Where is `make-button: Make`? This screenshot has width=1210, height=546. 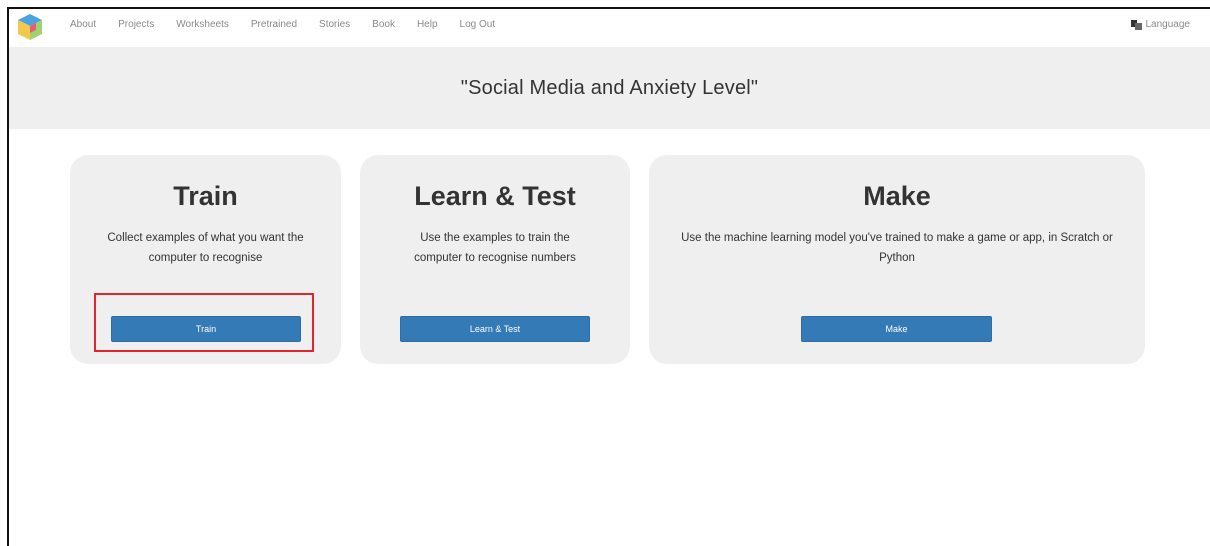 make-button: Make is located at coordinates (896, 329).